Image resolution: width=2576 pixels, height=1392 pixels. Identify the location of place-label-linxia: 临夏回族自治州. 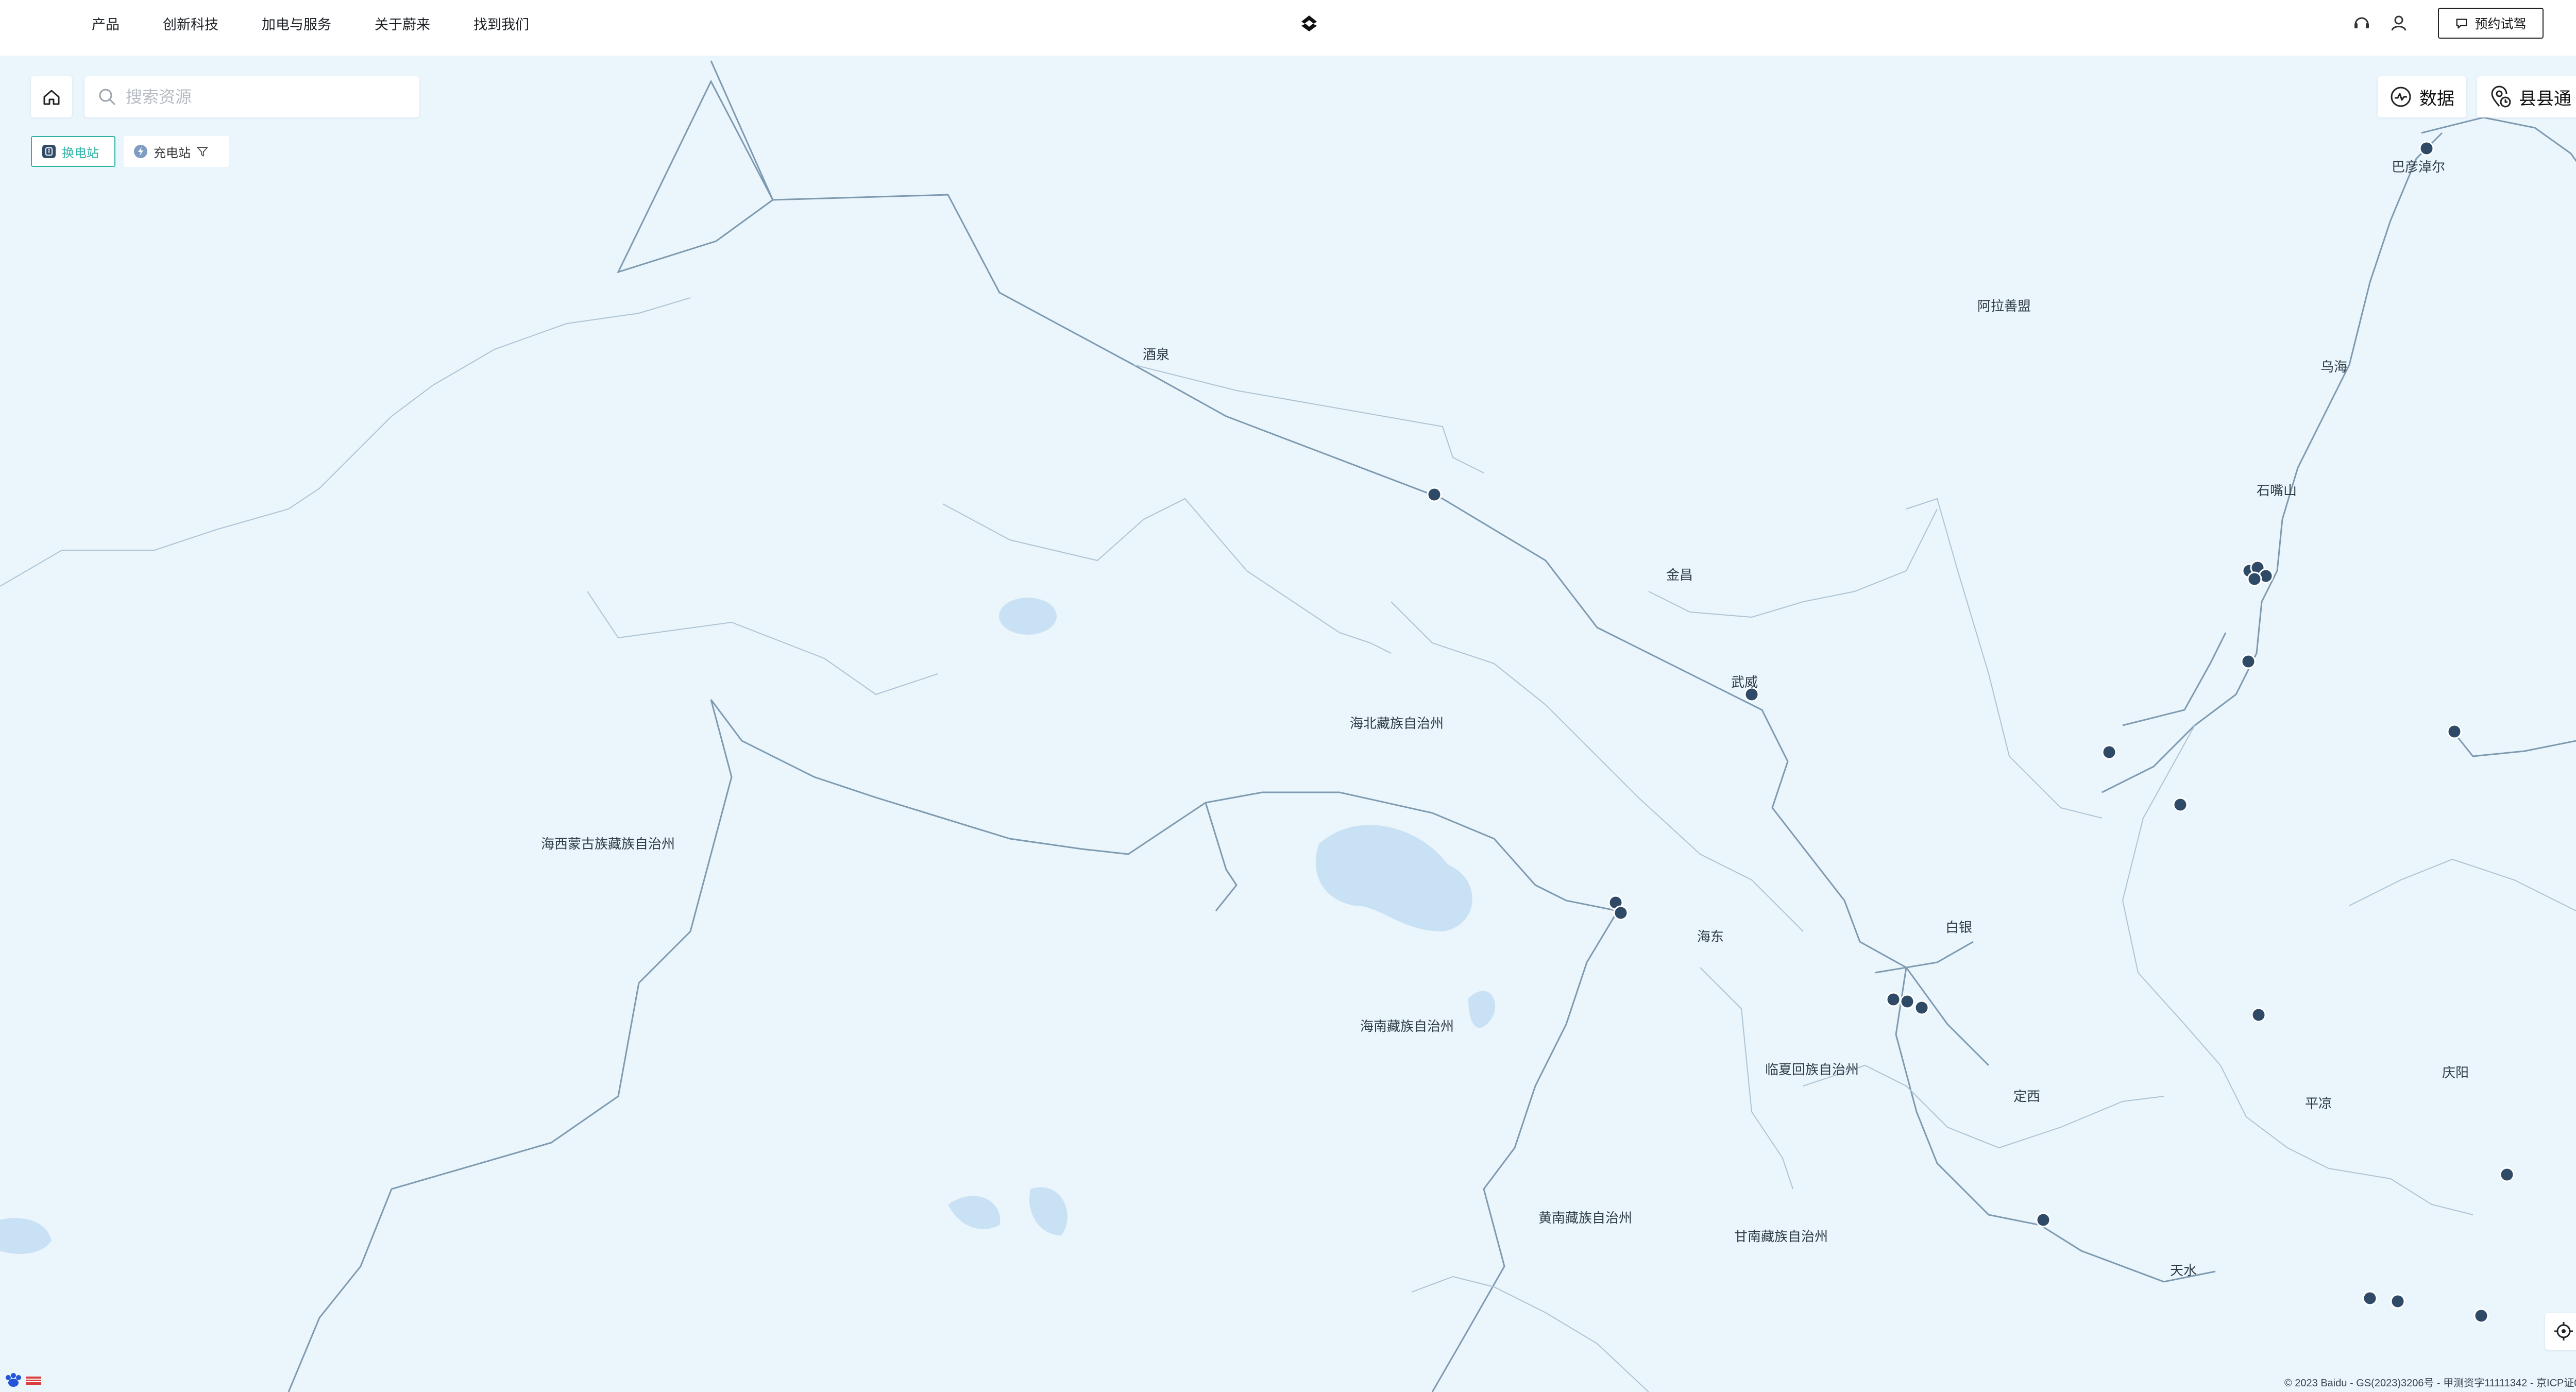
(1812, 1069).